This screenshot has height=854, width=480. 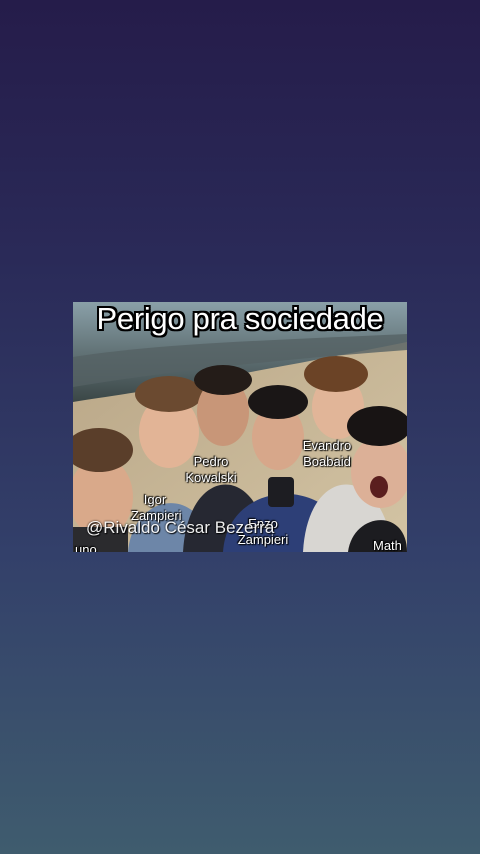 I want to click on name-tag-pedro: Pedro Kowalski, so click(x=211, y=470).